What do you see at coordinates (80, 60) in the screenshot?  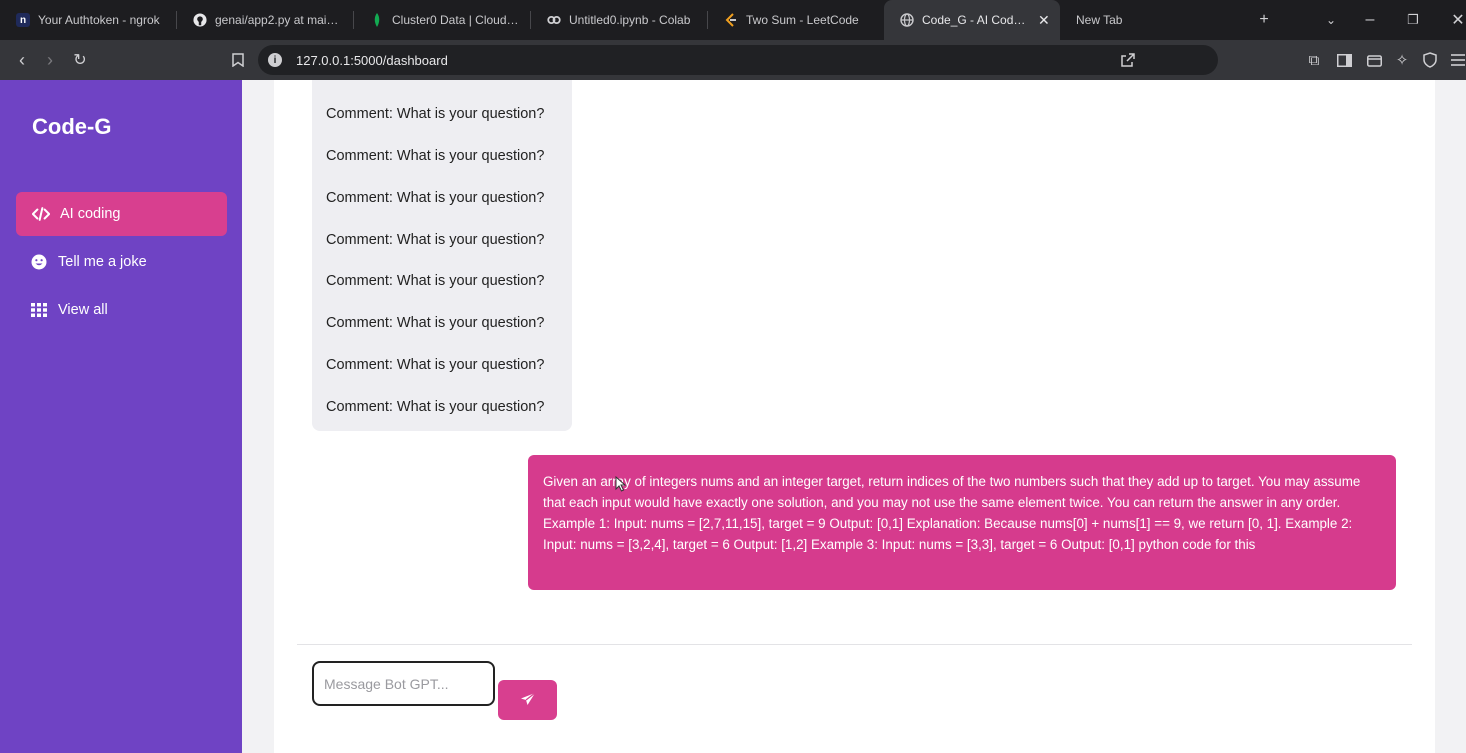 I see `reload-icon: ↻` at bounding box center [80, 60].